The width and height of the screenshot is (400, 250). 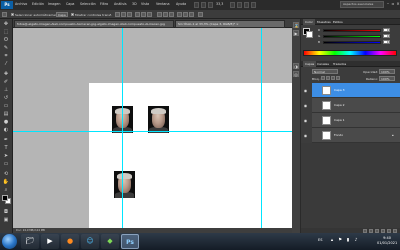 I want to click on menu-3d: 3D, so click(x=134, y=4).